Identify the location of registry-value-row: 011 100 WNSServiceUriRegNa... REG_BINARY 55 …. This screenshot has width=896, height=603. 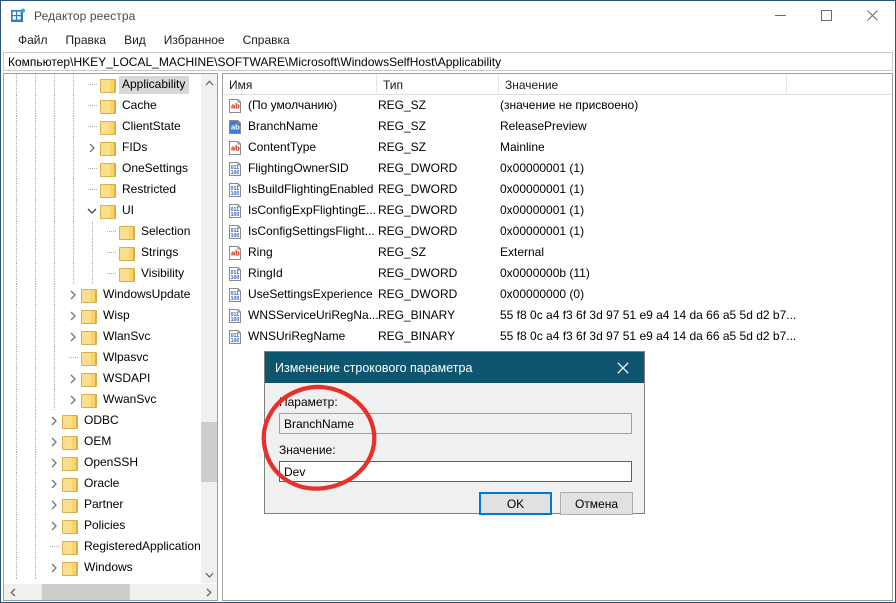
(557, 315).